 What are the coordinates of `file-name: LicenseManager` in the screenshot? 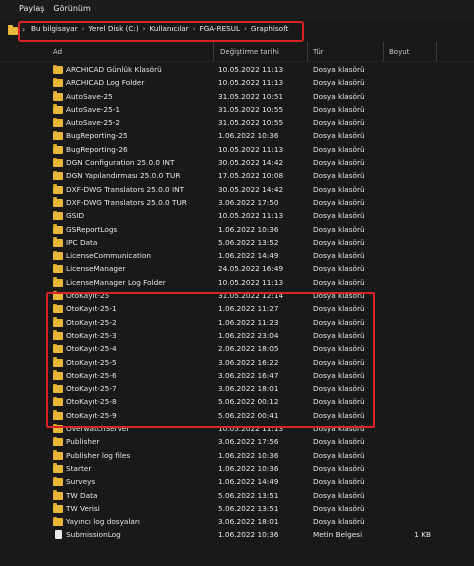 It's located at (96, 269).